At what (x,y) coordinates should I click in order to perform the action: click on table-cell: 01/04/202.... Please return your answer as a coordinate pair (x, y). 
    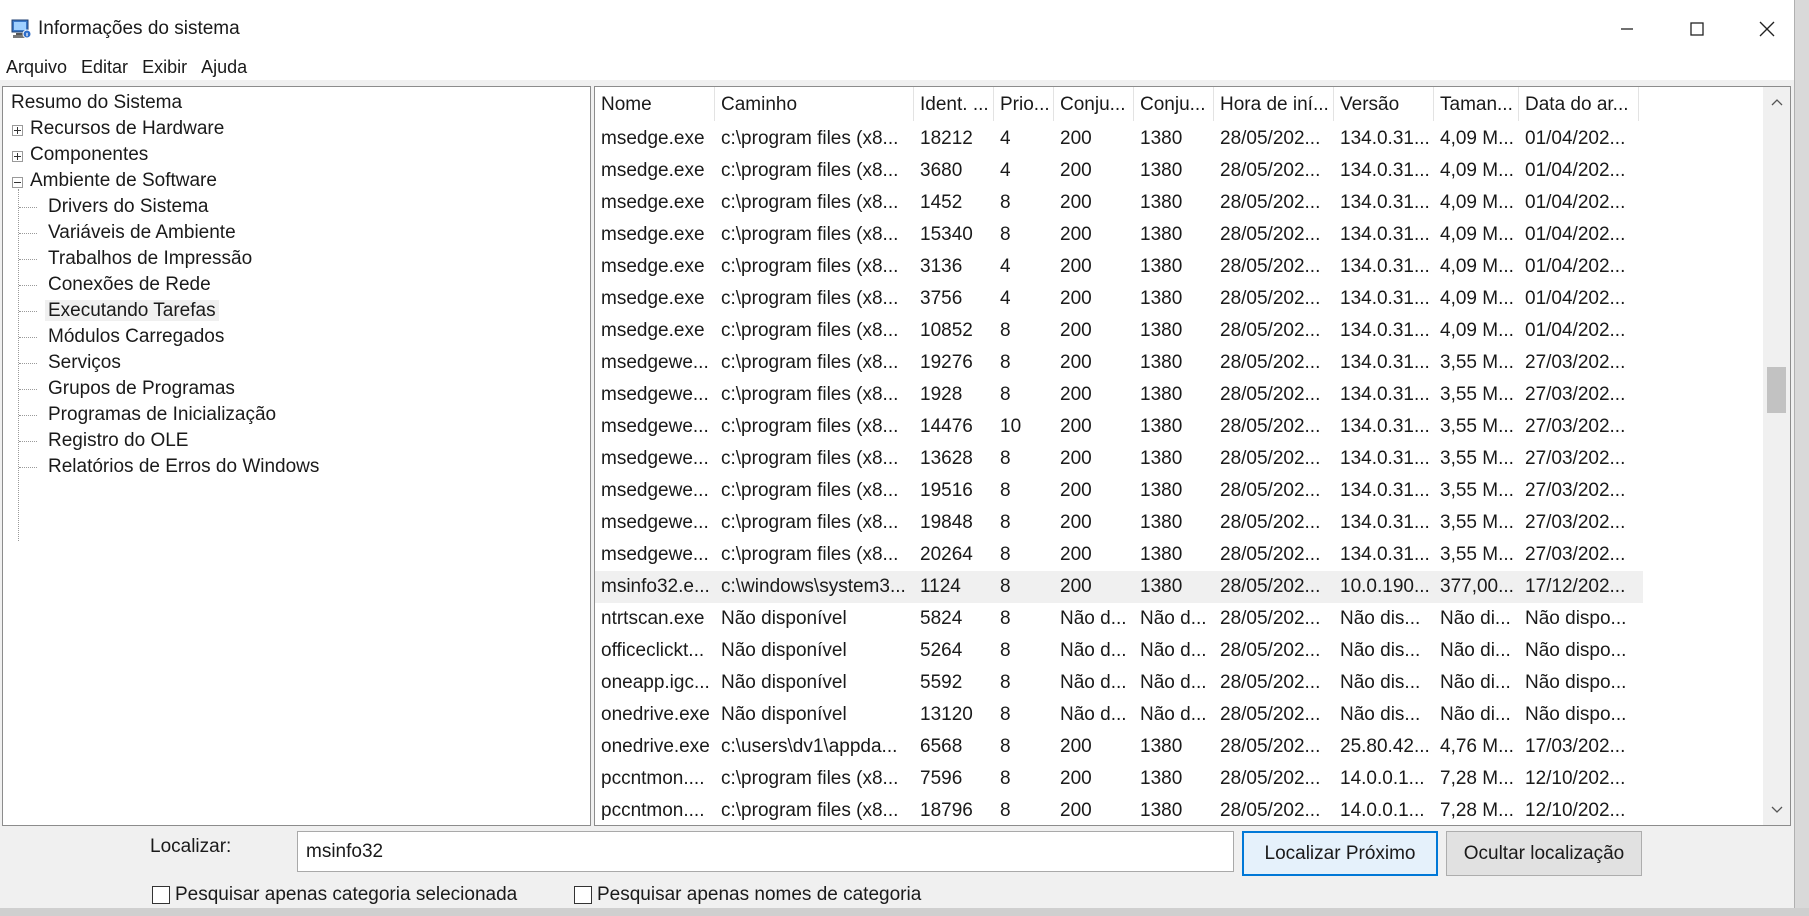
    Looking at the image, I should click on (1575, 266).